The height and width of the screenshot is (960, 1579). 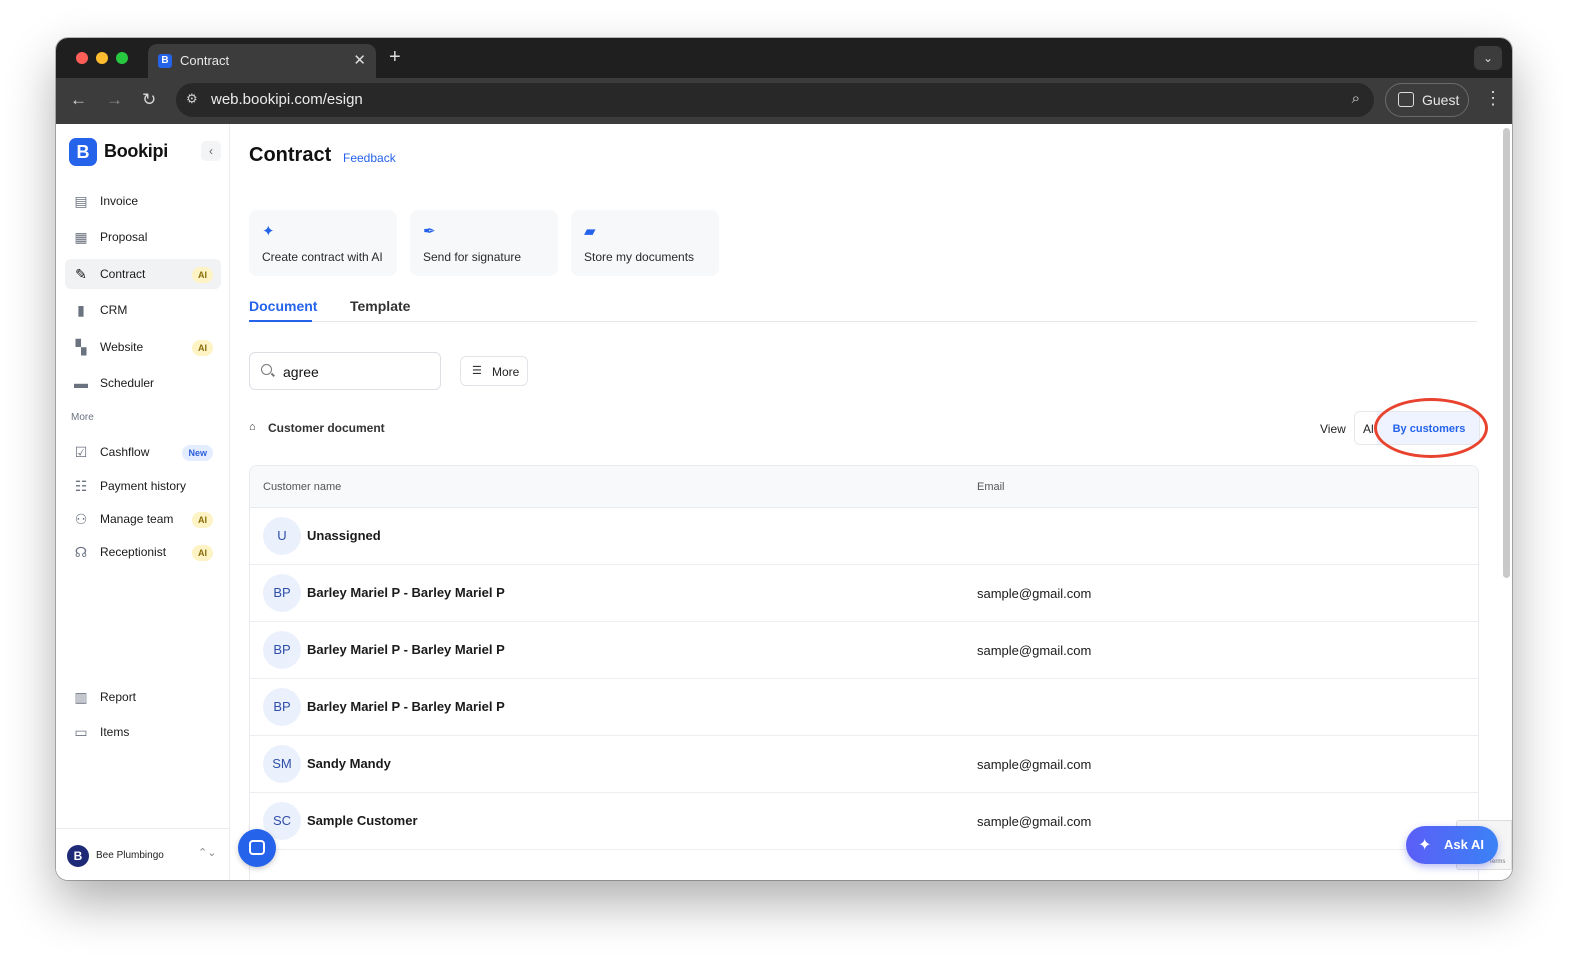 I want to click on sidebar-item-scheduler: ▬ Scheduler, so click(x=143, y=383).